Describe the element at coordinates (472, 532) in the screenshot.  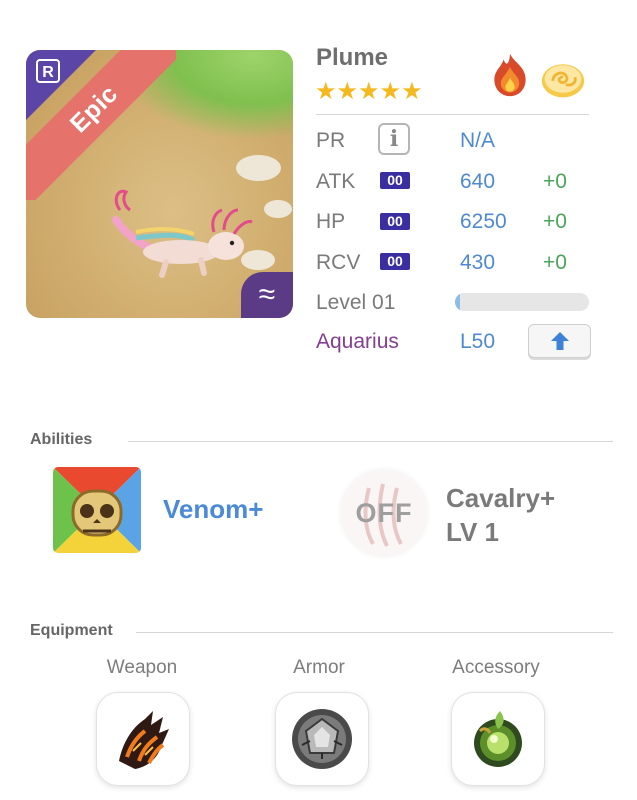
I see `cavalry-ability-level: LV 1` at that location.